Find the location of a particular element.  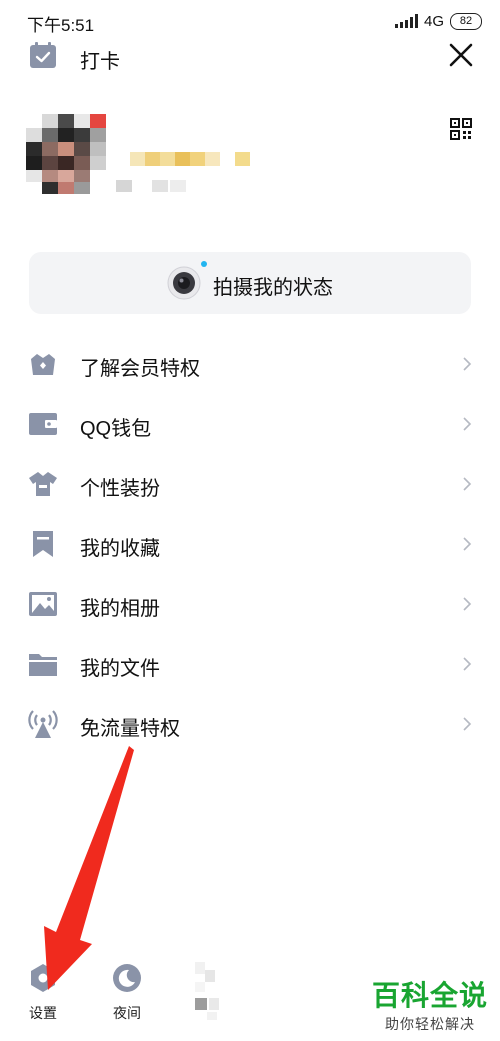

settings-button: 设置 is located at coordinates (43, 992).